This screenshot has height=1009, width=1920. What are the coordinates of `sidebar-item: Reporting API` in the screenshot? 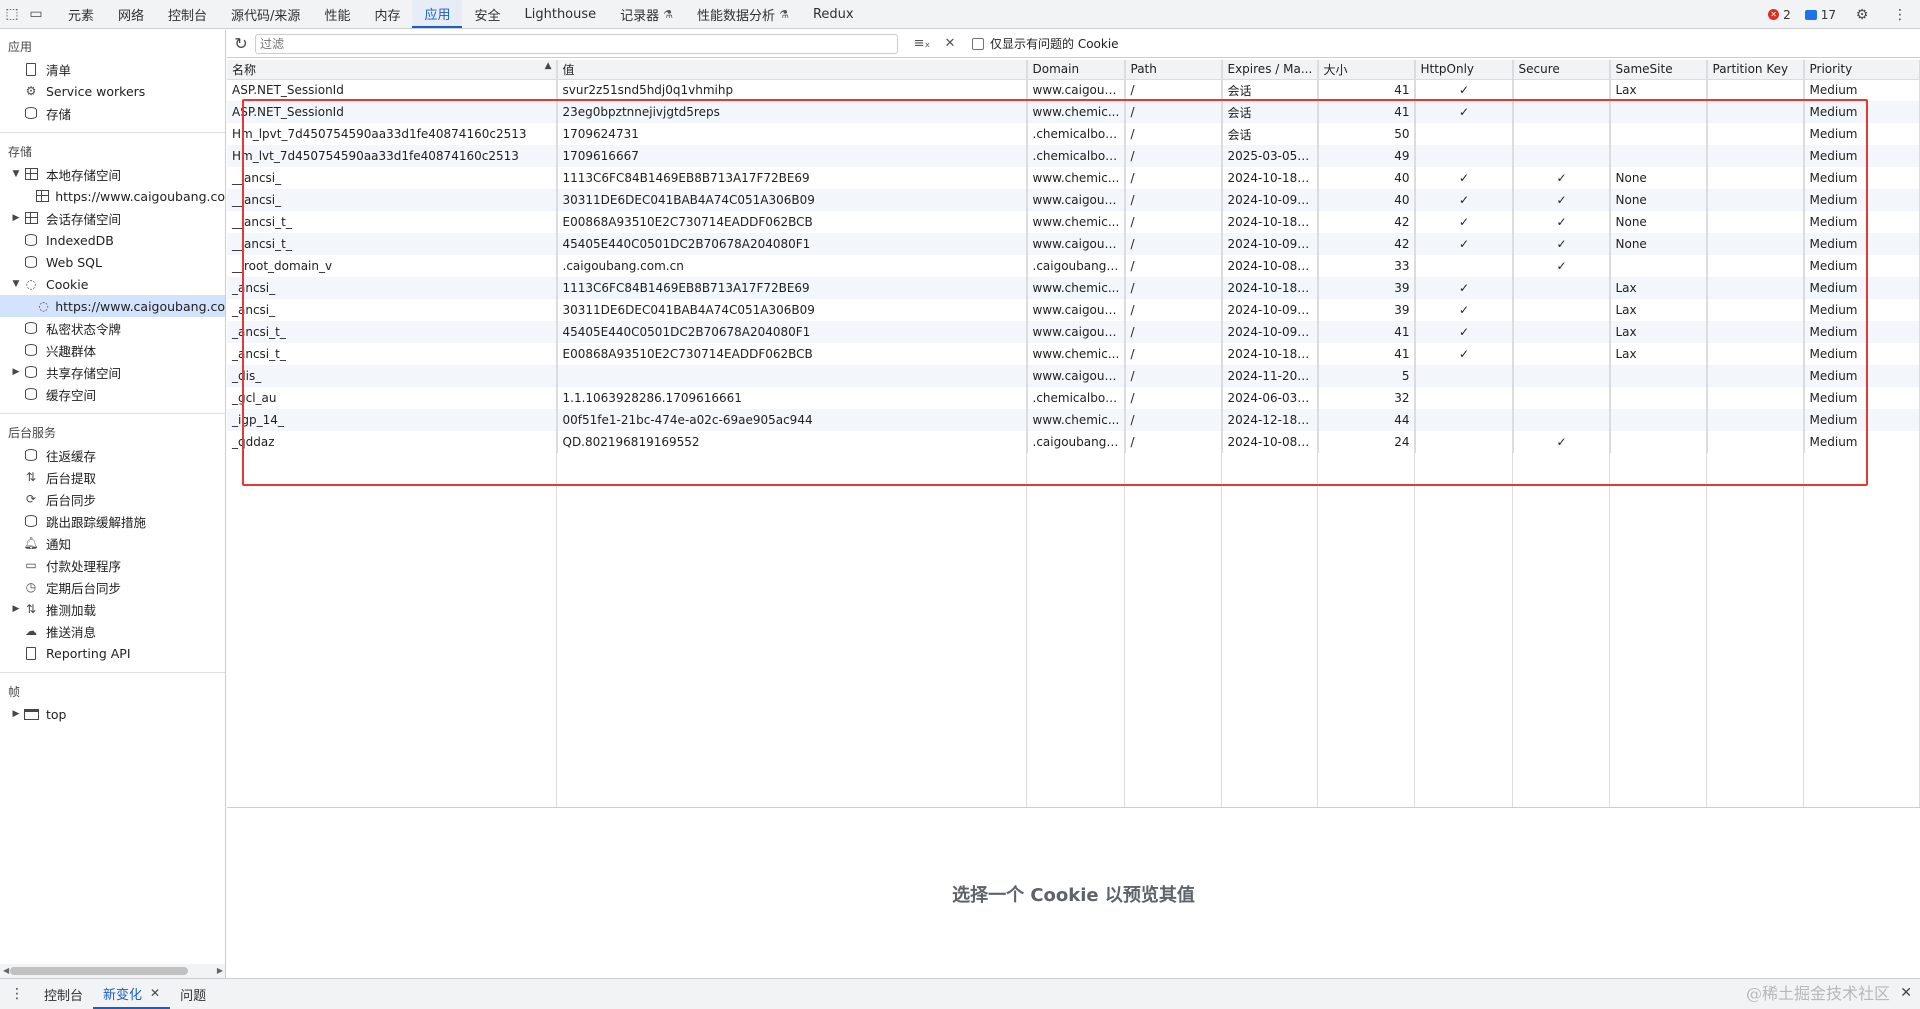 It's located at (112, 653).